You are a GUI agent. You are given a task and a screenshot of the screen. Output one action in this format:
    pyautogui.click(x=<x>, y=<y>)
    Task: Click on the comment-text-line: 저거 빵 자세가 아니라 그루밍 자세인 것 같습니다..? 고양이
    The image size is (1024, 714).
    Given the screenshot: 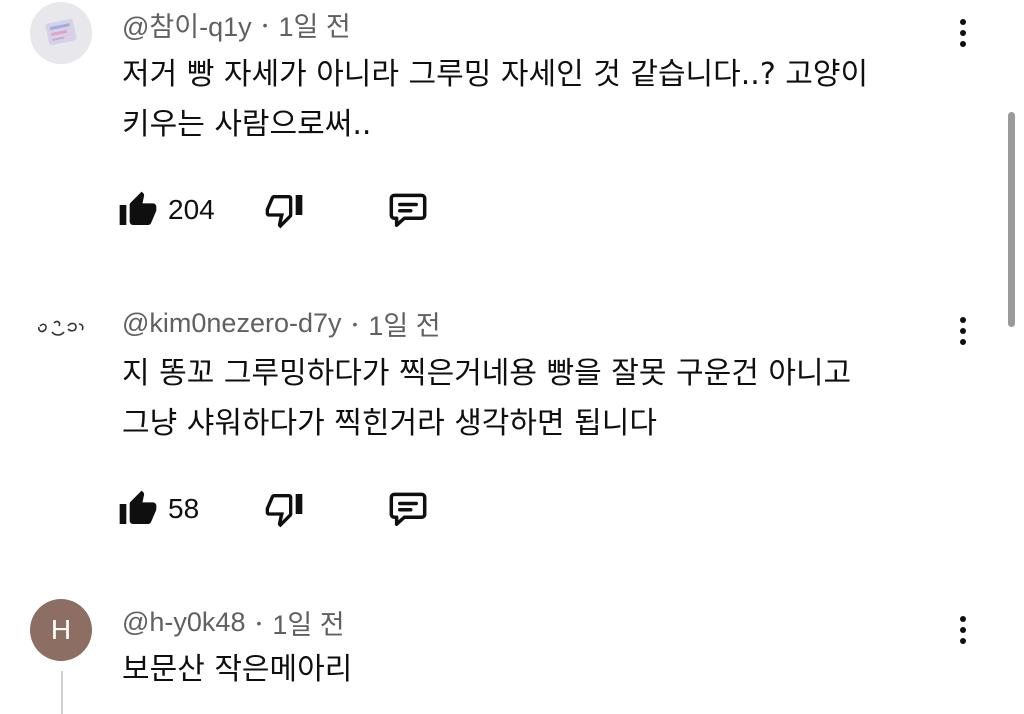 What is the action you would take?
    pyautogui.click(x=495, y=74)
    